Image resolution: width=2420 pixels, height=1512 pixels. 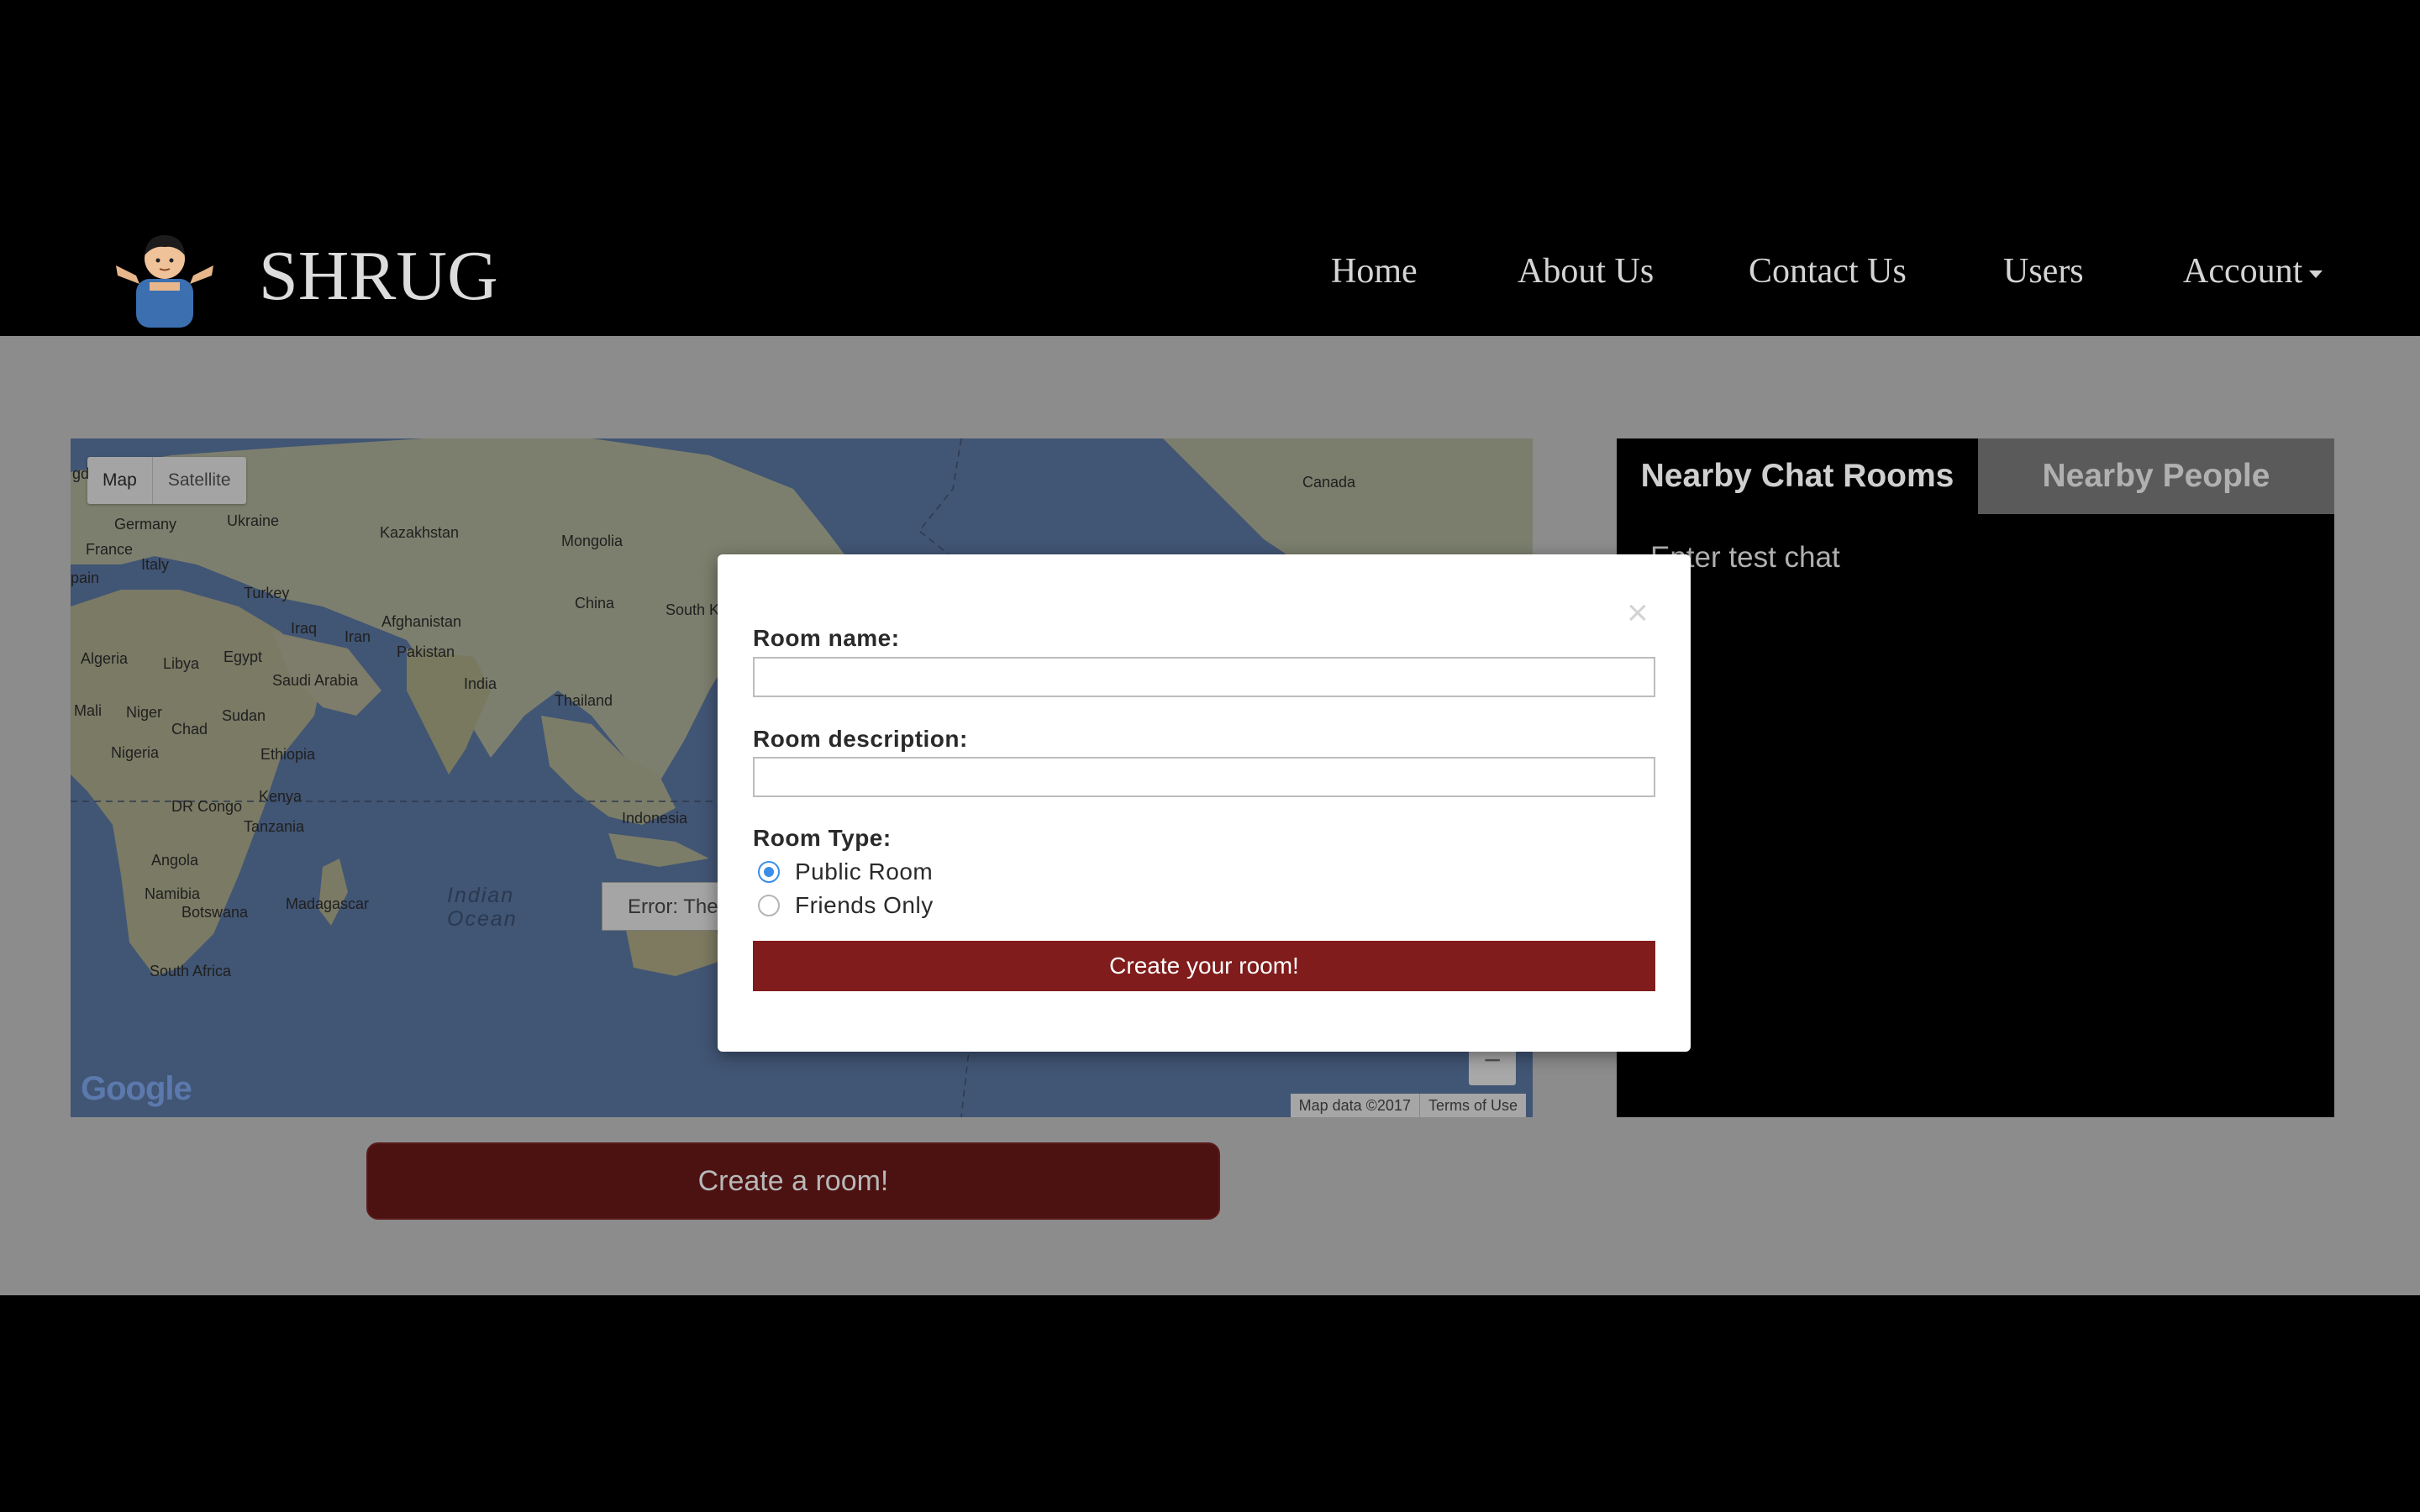 I want to click on radio-public-room-row: Public Room, so click(x=845, y=871).